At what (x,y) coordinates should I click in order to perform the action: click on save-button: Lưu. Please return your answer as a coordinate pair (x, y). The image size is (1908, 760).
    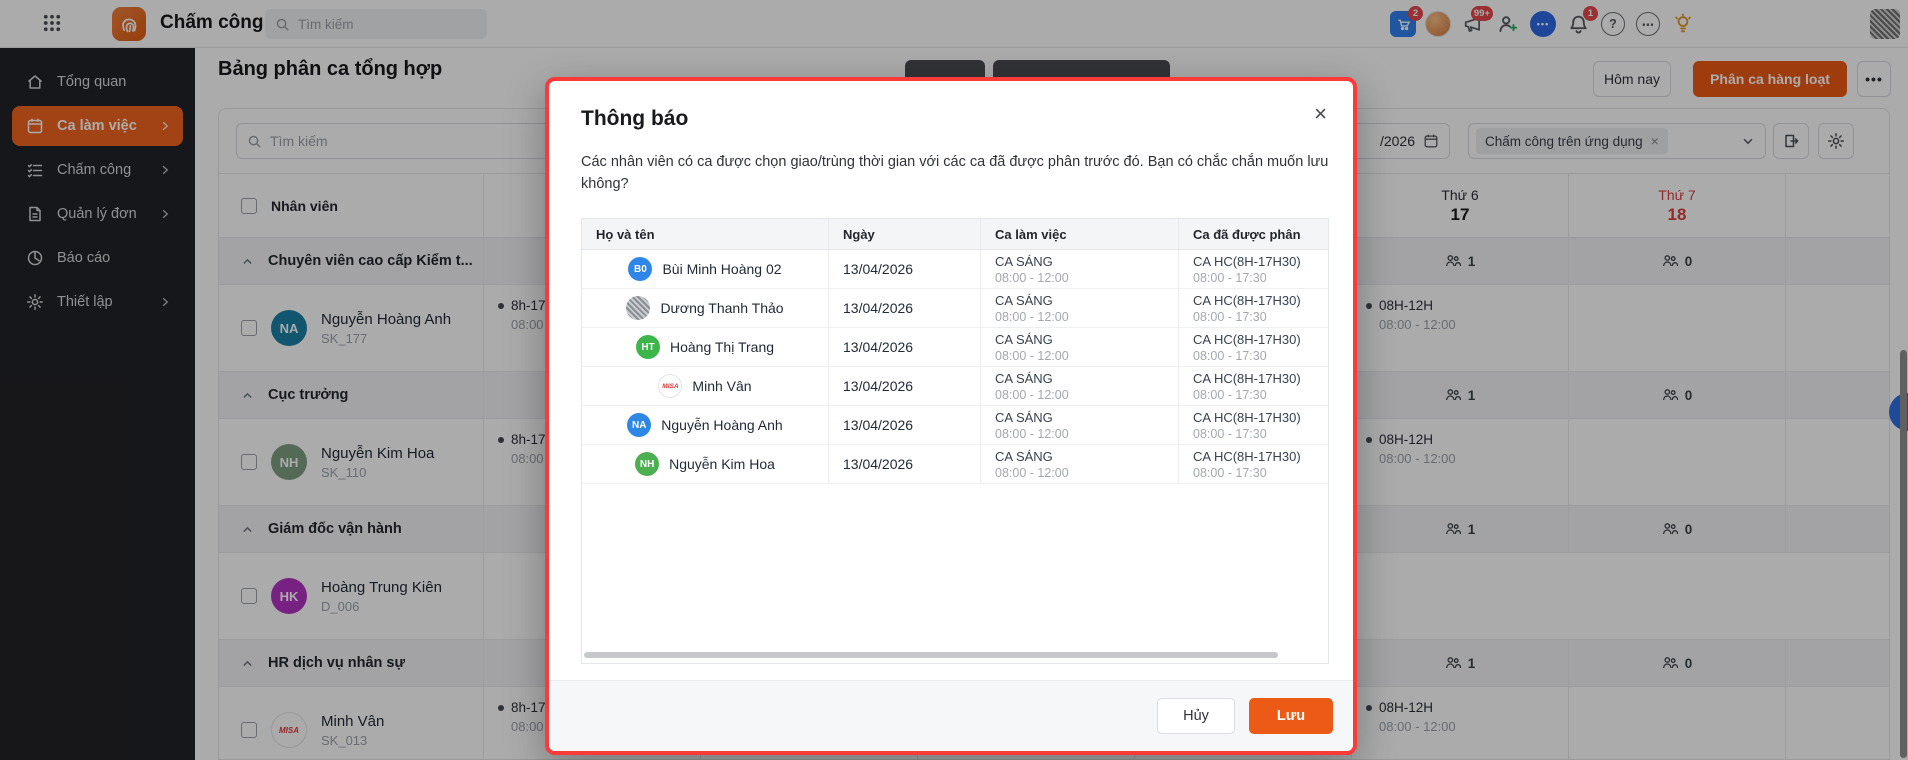
    Looking at the image, I should click on (1291, 716).